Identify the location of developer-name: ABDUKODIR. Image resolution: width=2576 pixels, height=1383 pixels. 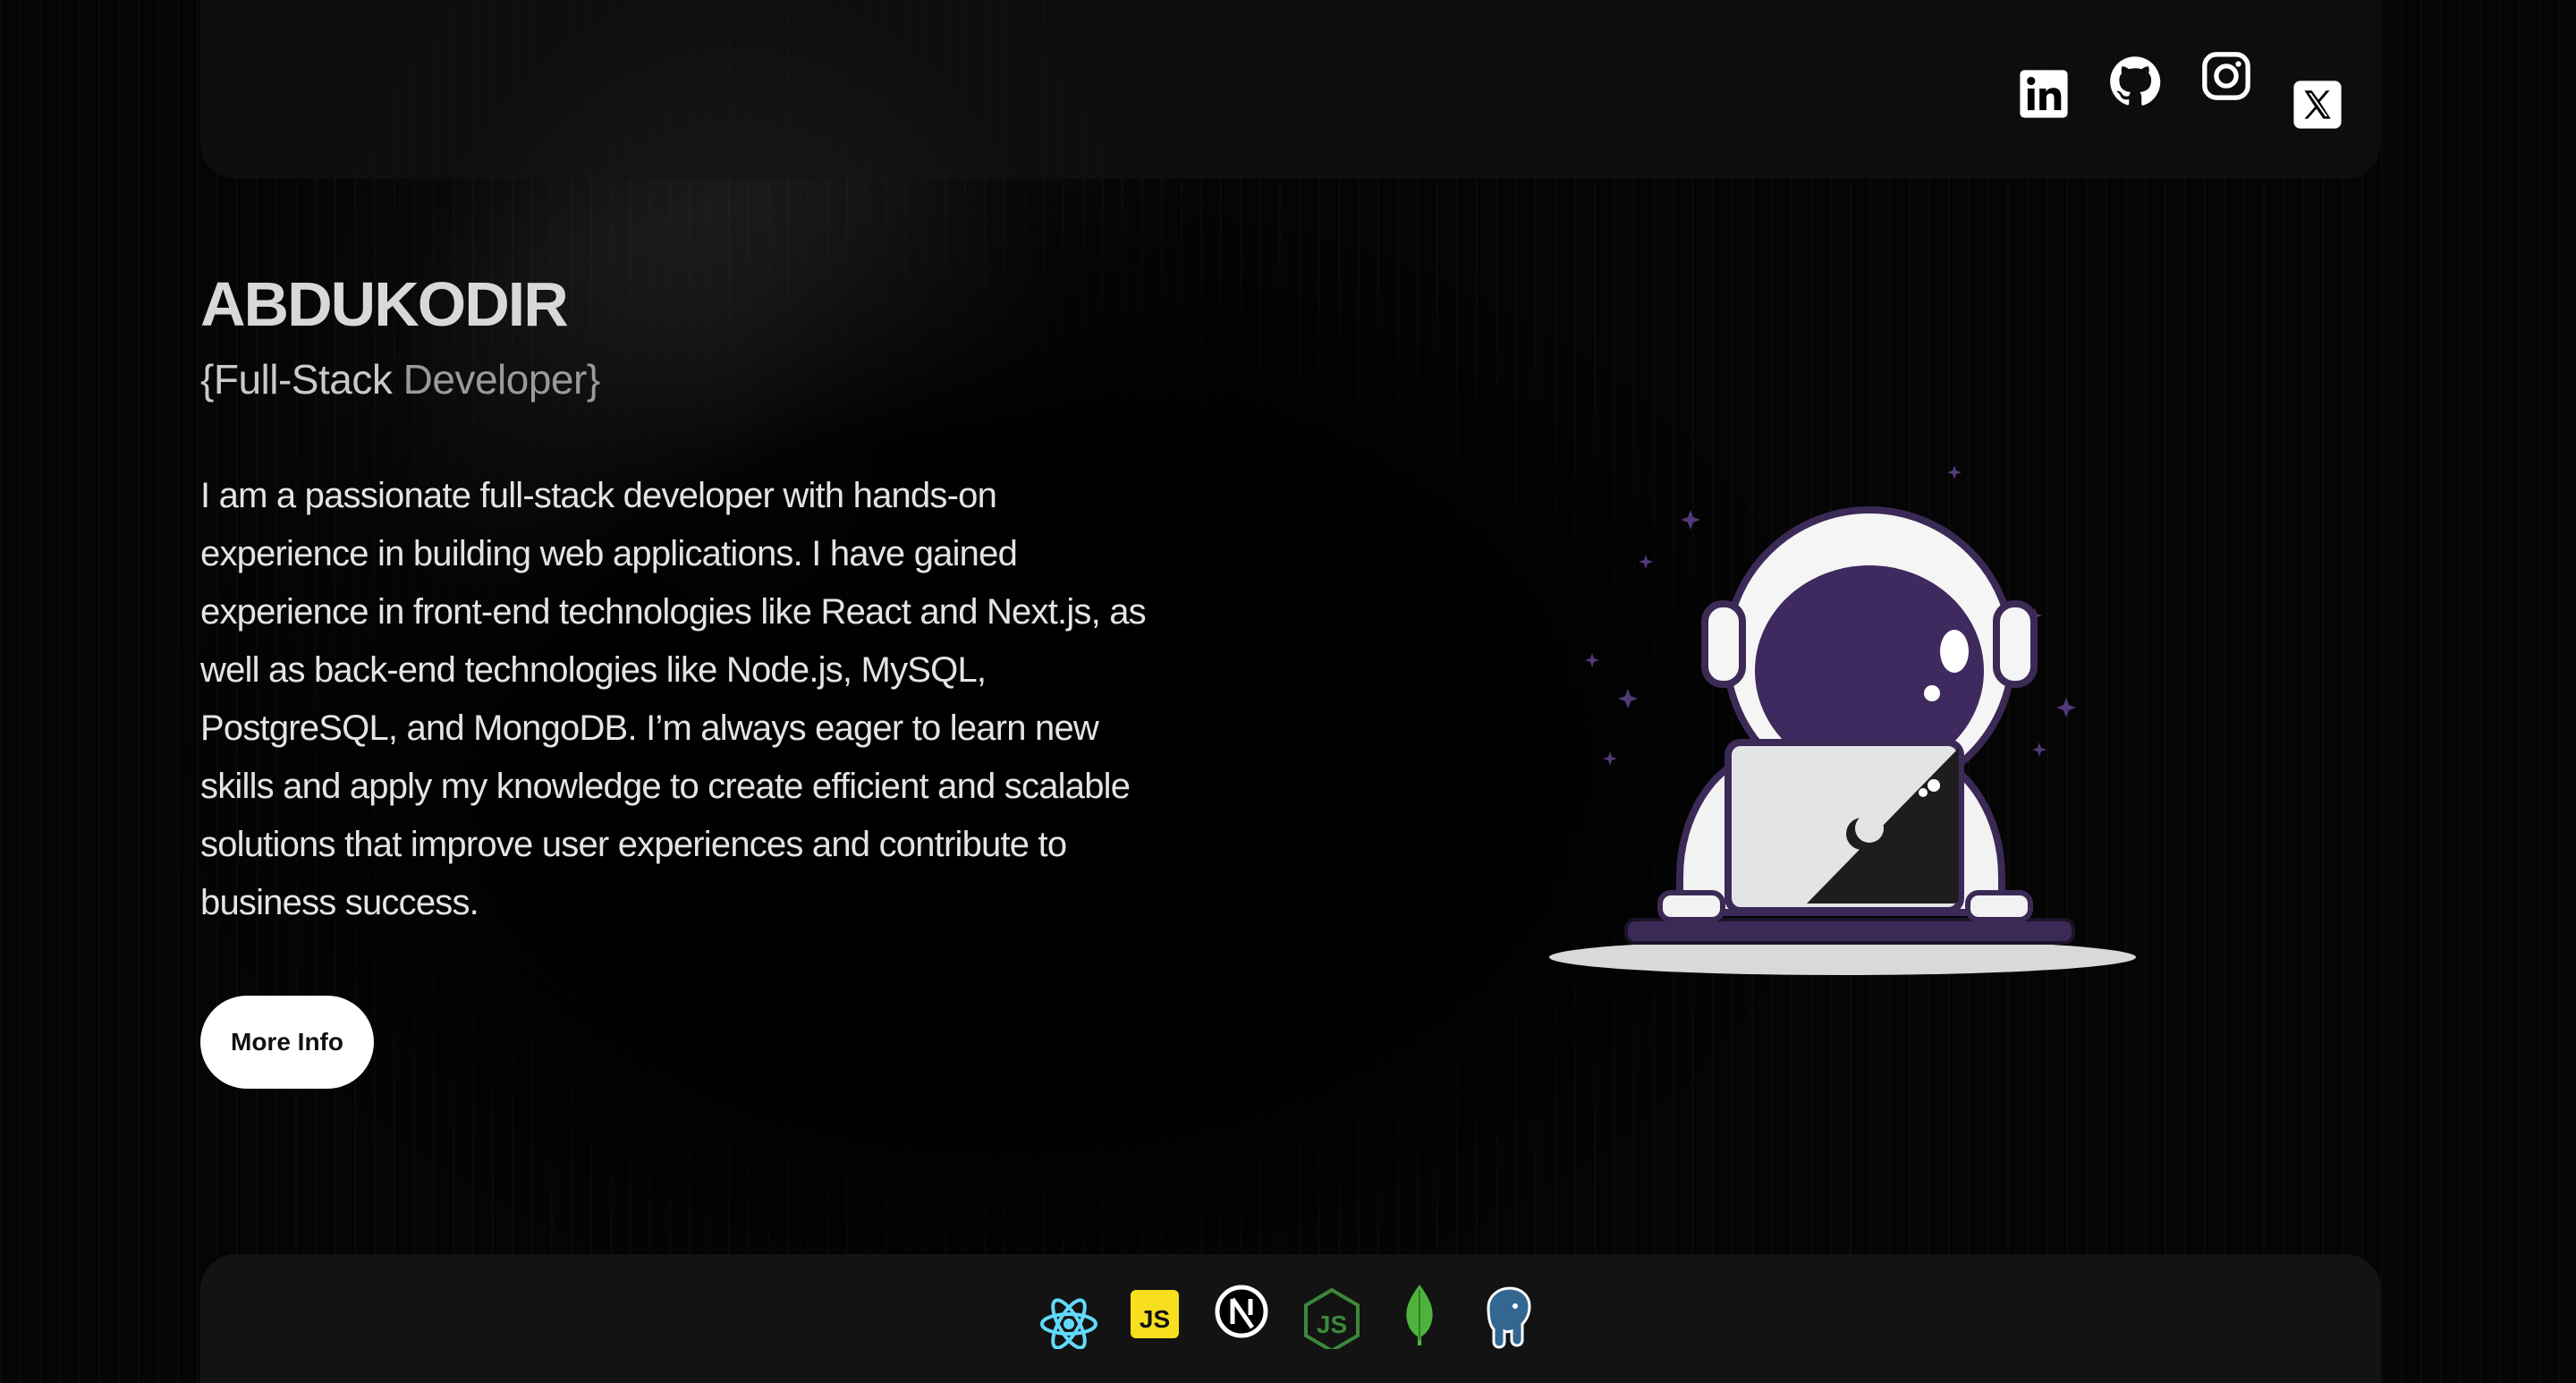
(384, 304).